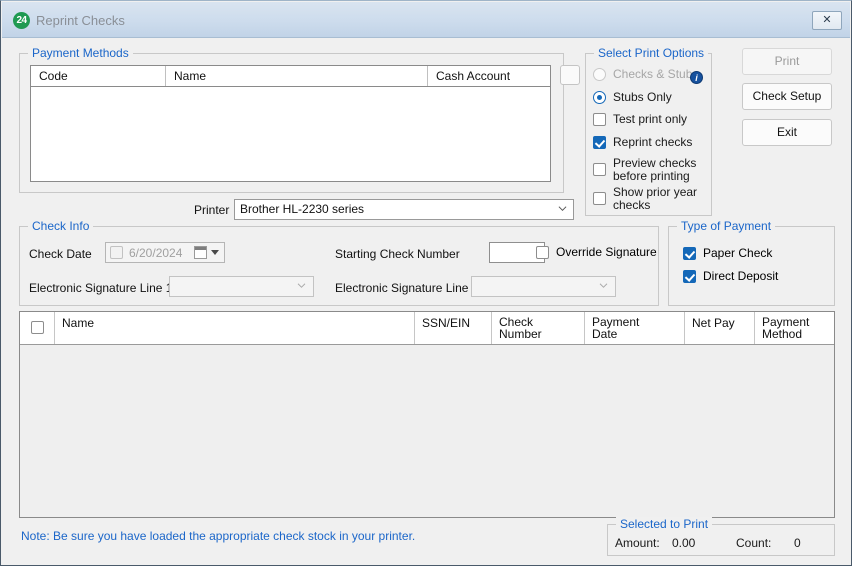 Image resolution: width=852 pixels, height=566 pixels. Describe the element at coordinates (404, 209) in the screenshot. I see `printer-select: Brother HL-2230 series` at that location.